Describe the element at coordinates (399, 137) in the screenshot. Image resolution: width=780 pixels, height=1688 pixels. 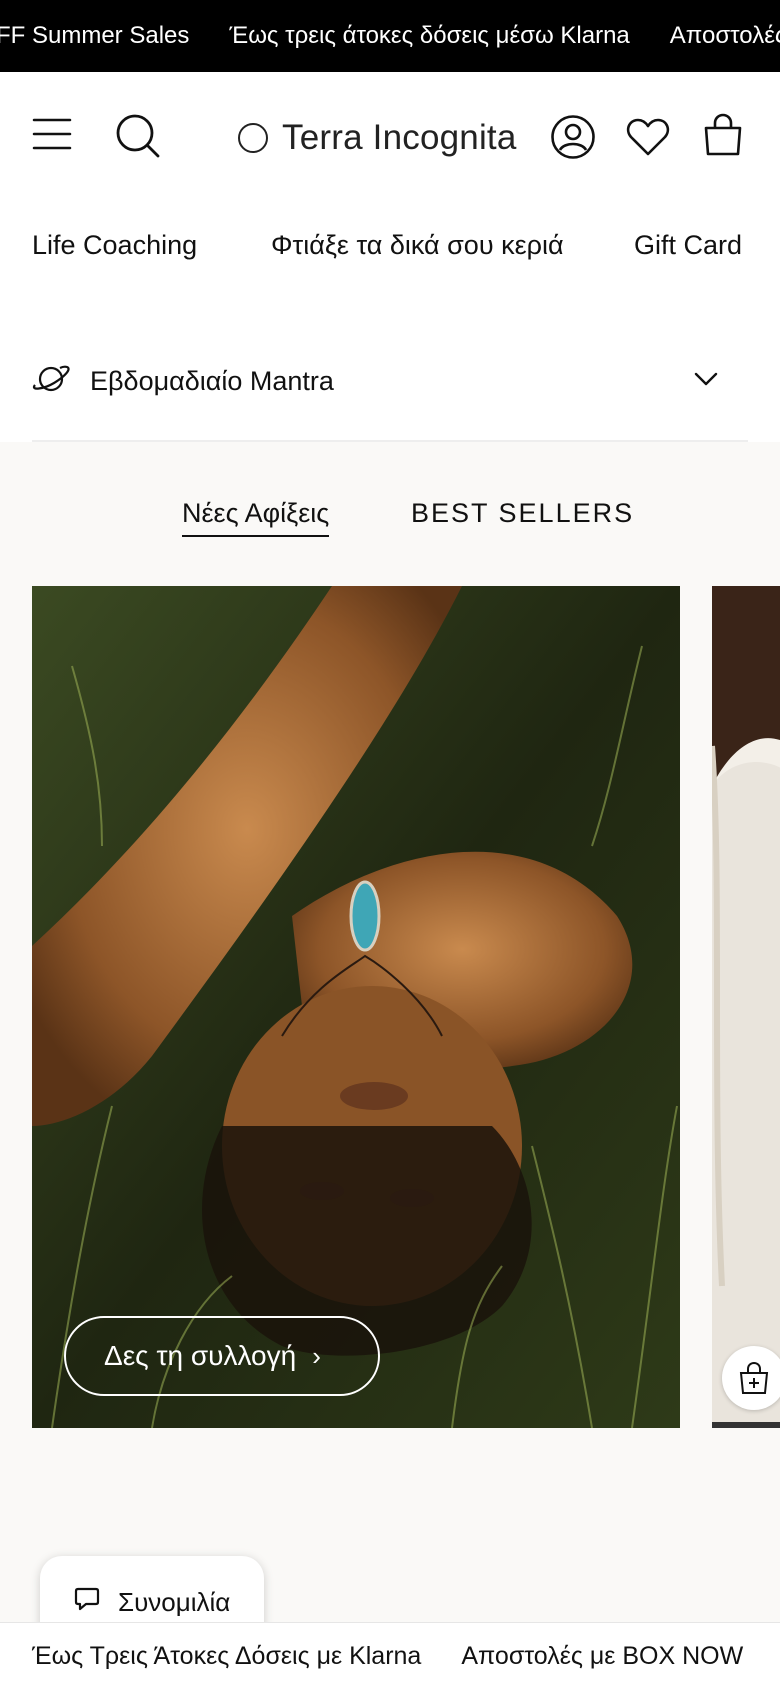
I see `logo-text: Terra Incognita` at that location.